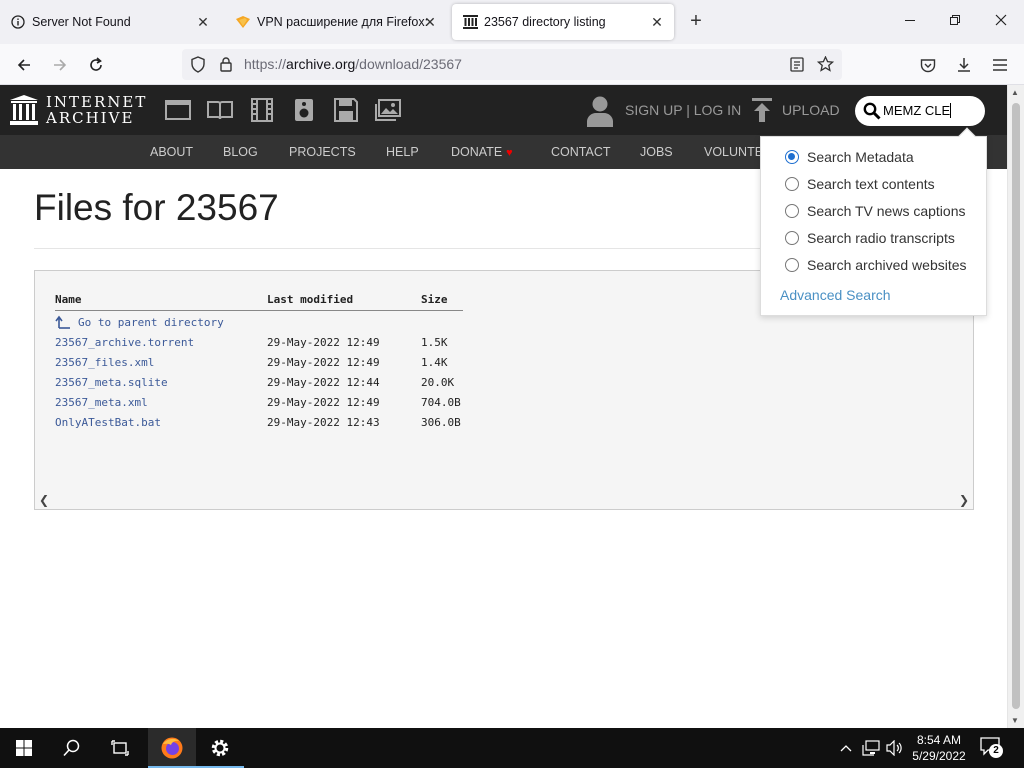 The width and height of the screenshot is (1024, 768). Describe the element at coordinates (1015, 720) in the screenshot. I see `scroll-down-arrow-icon: ▼` at that location.